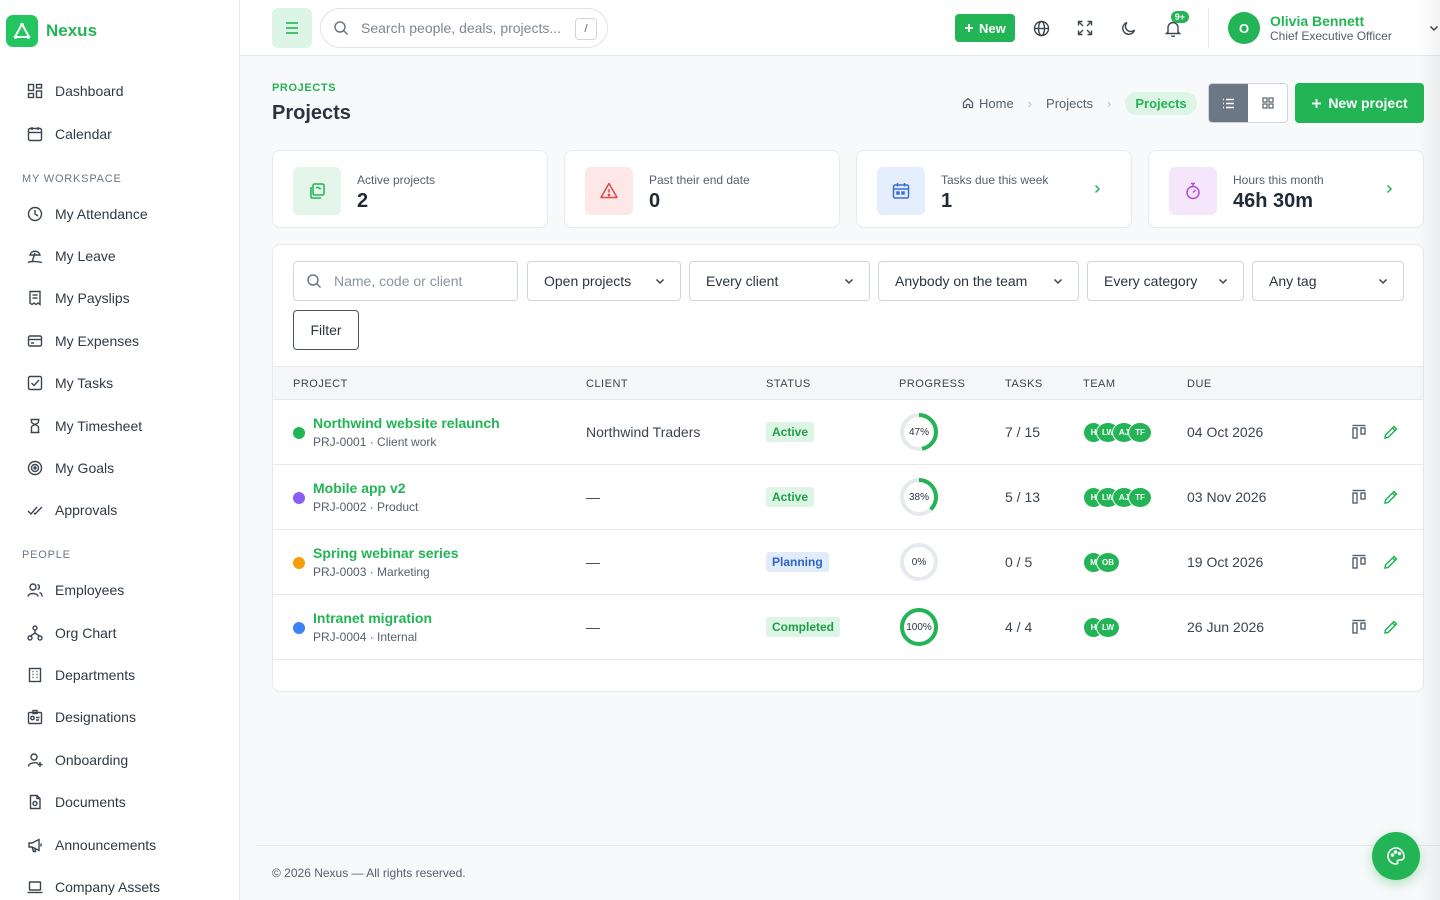 Image resolution: width=1440 pixels, height=900 pixels. What do you see at coordinates (1328, 281) in the screenshot?
I see `tag-filter-select: Any tag` at bounding box center [1328, 281].